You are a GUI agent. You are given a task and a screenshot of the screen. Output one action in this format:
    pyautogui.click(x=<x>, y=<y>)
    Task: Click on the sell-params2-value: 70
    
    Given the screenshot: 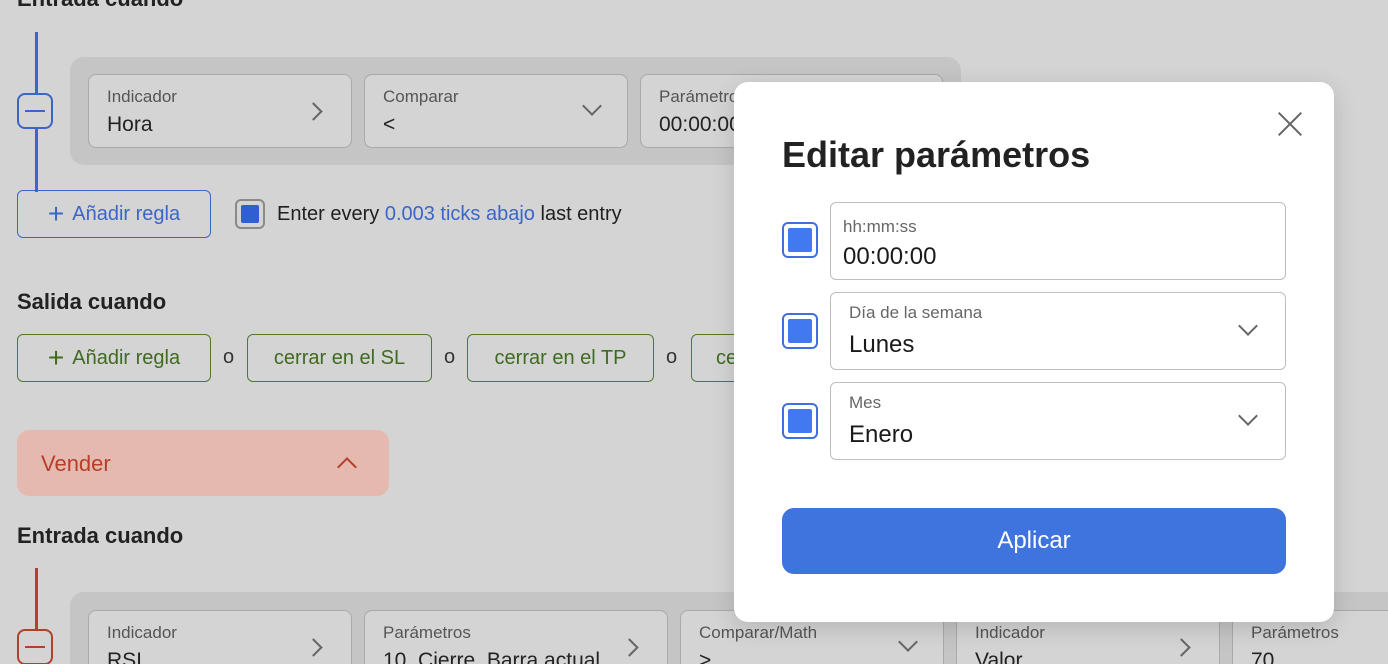 What is the action you would take?
    pyautogui.click(x=1263, y=656)
    